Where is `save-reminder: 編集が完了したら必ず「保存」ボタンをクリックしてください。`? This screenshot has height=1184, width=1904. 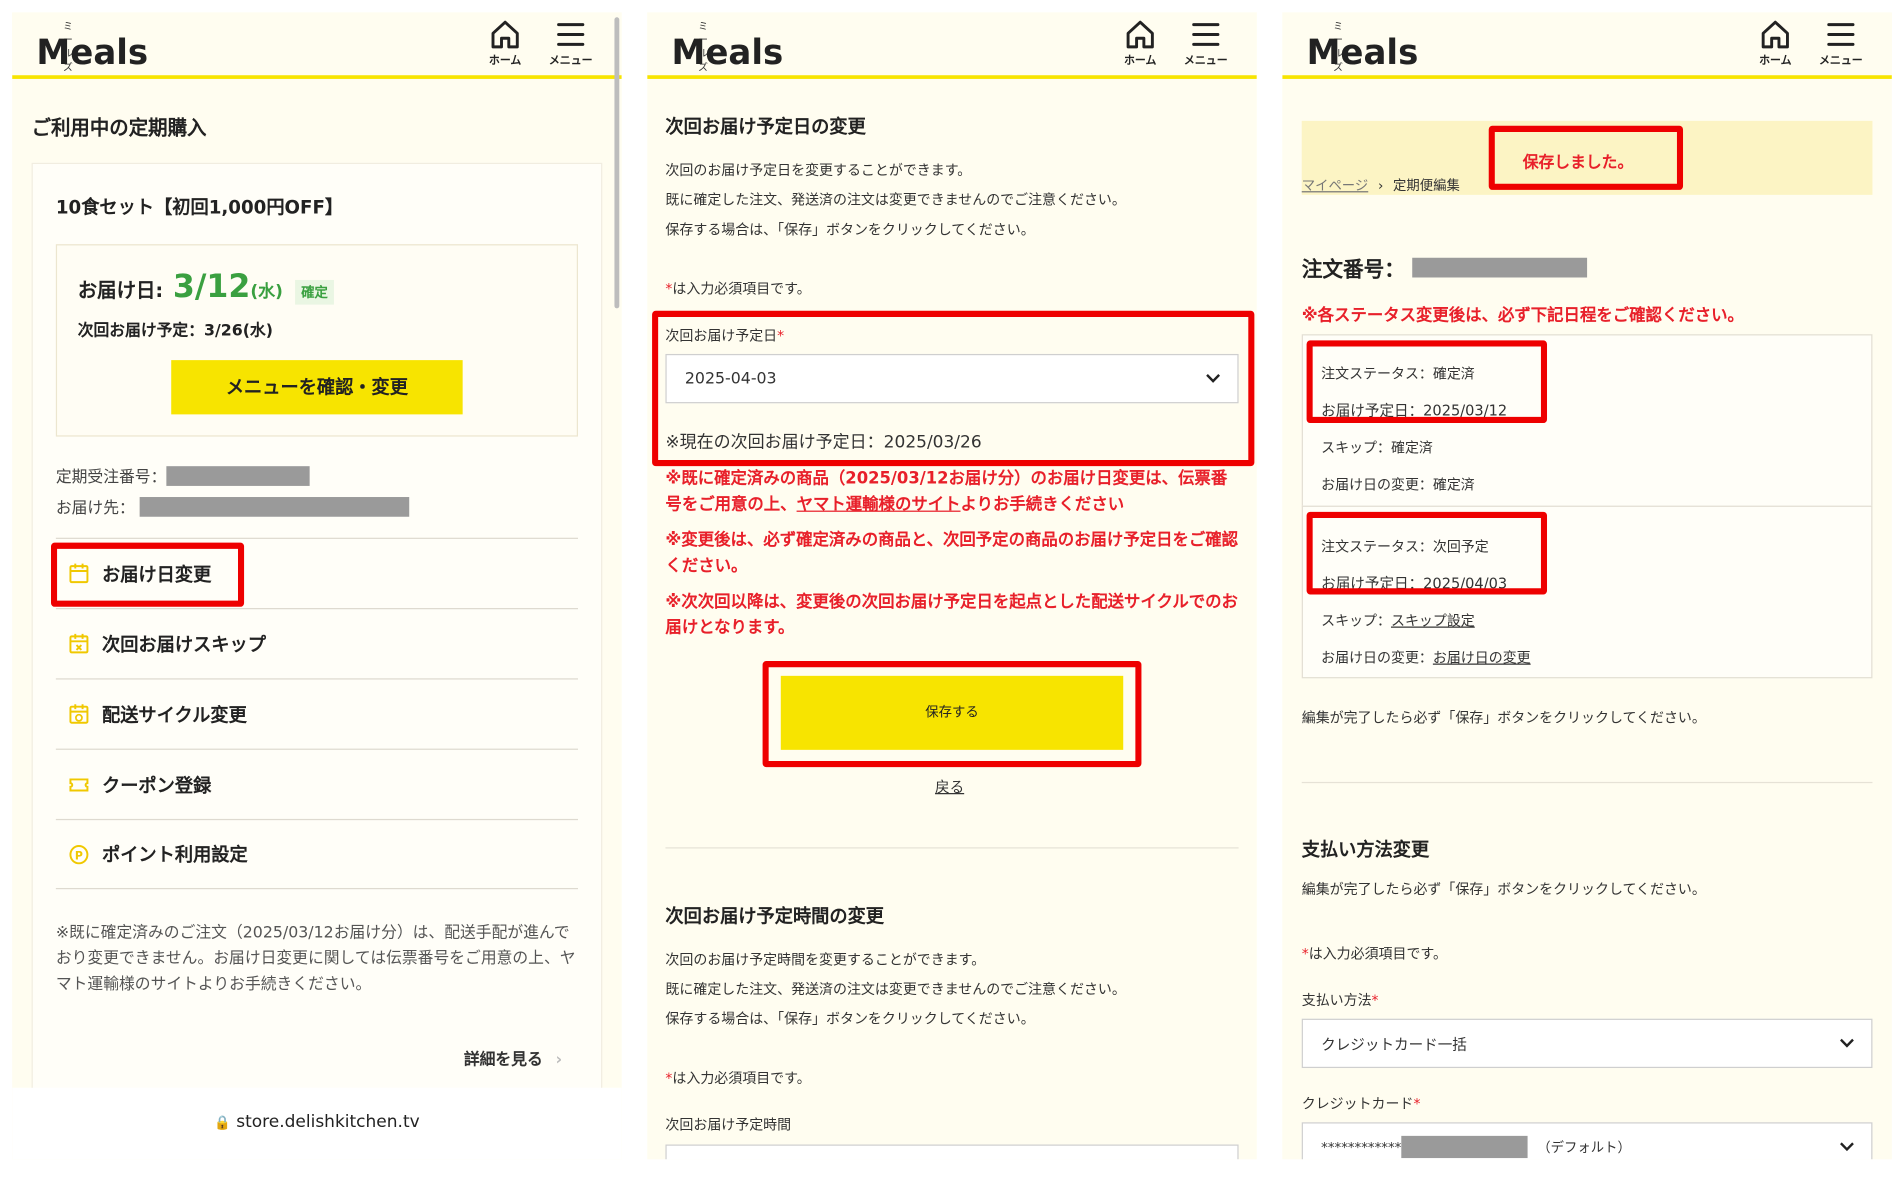 save-reminder: 編集が完了したら必ず「保存」ボタンをクリックしてください。 is located at coordinates (1503, 718).